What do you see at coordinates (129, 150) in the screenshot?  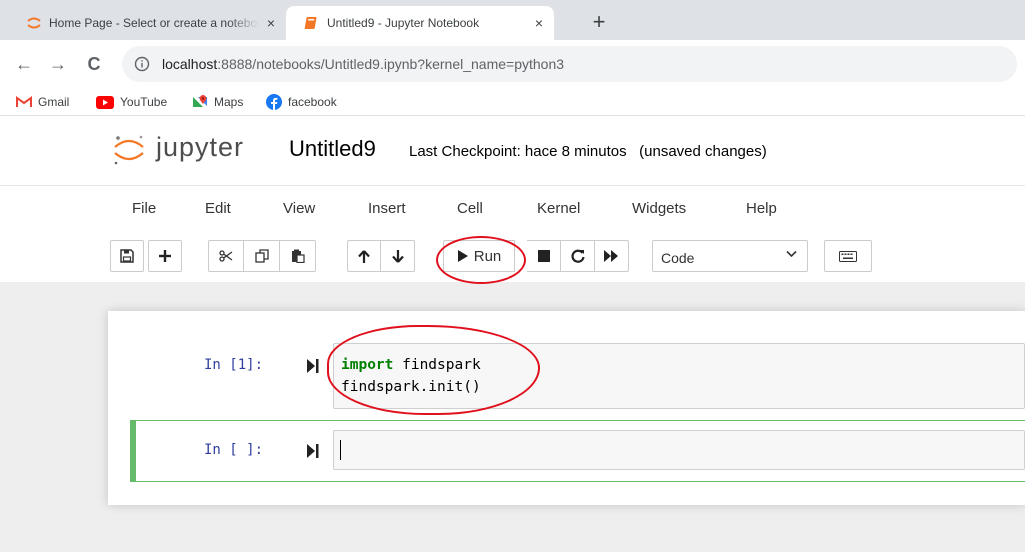 I see `jupyter-logo-icon` at bounding box center [129, 150].